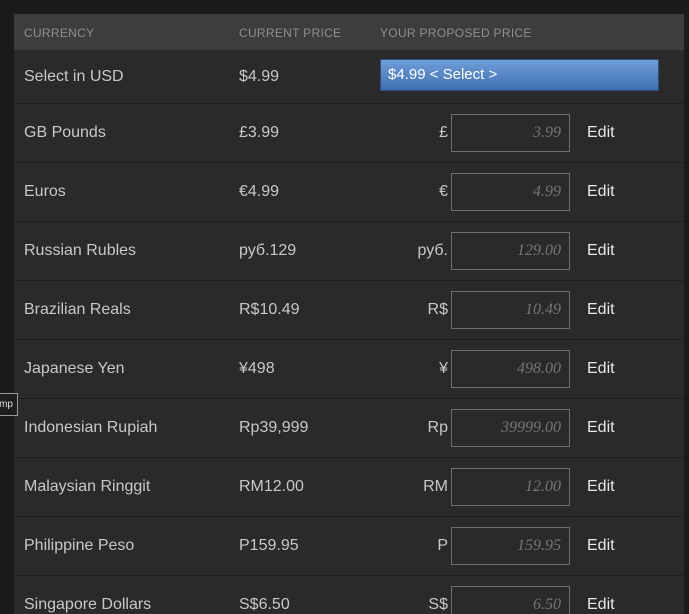 This screenshot has height=614, width=689. Describe the element at coordinates (349, 251) in the screenshot. I see `table-row: Russian Rubles руб.129 руб. Edit` at that location.